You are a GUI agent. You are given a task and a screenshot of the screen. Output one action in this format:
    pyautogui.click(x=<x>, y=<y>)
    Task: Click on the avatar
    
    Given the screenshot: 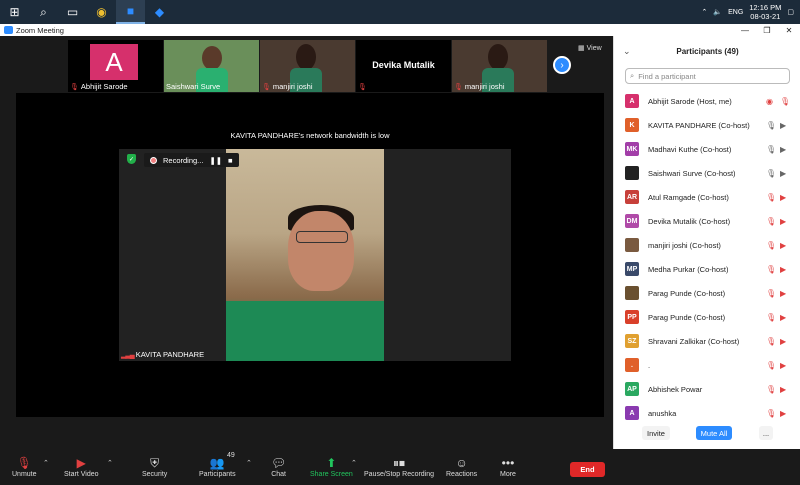 What is the action you would take?
    pyautogui.click(x=632, y=173)
    